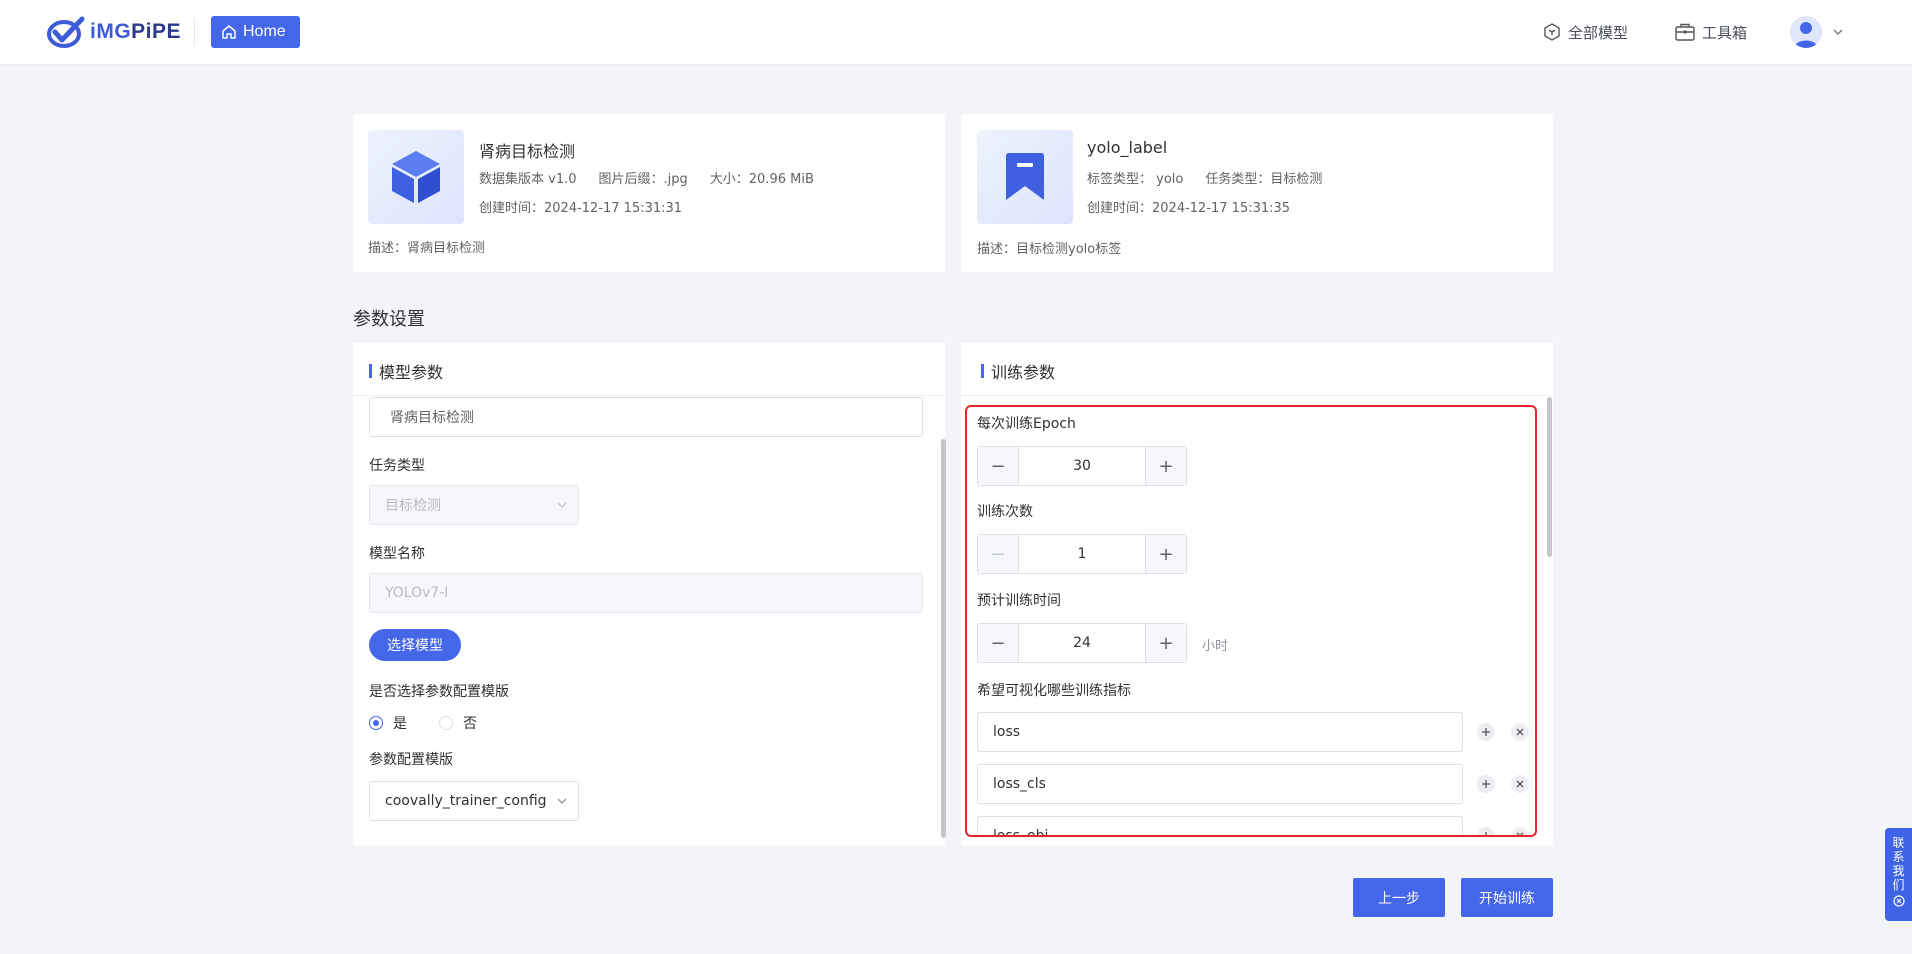 The image size is (1912, 954). What do you see at coordinates (397, 554) in the screenshot?
I see `model-label: 模型名称` at bounding box center [397, 554].